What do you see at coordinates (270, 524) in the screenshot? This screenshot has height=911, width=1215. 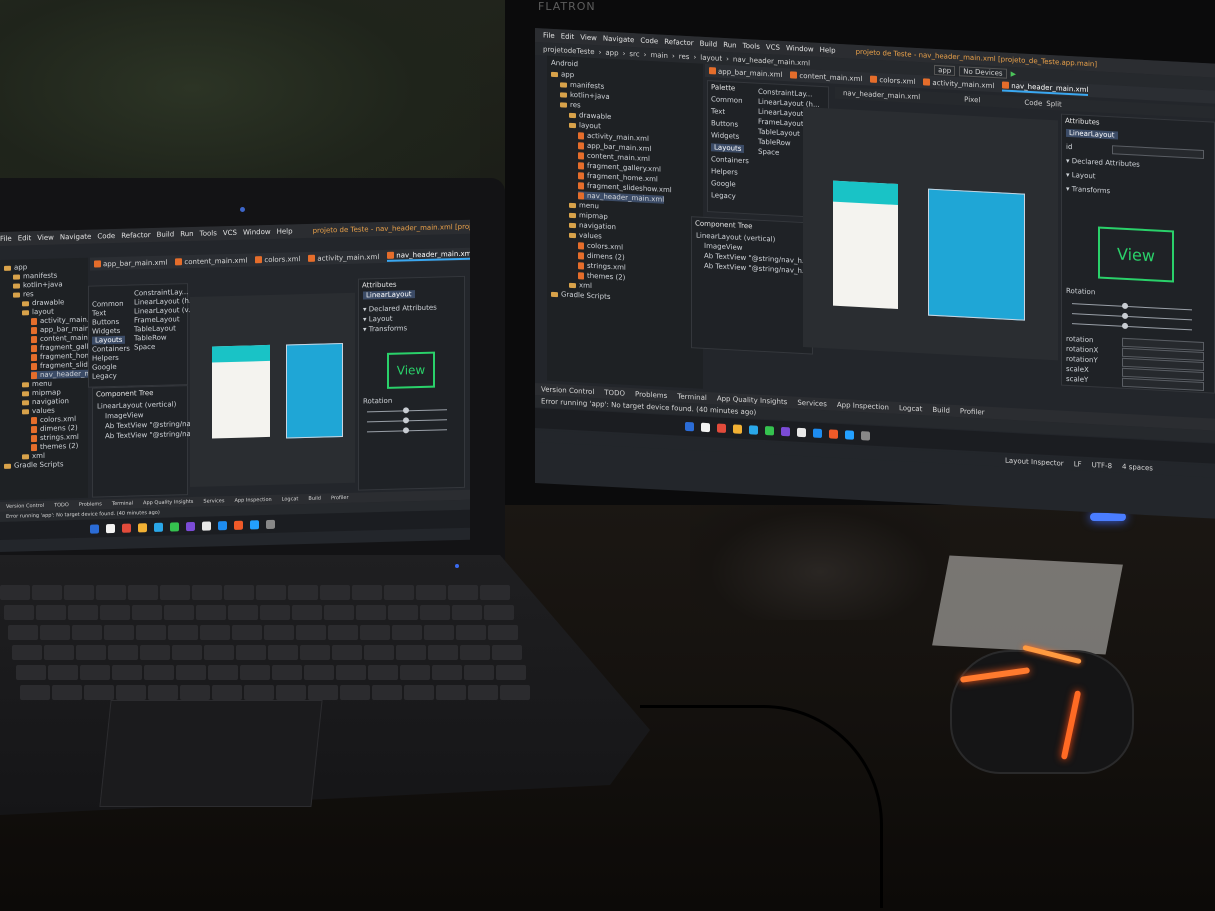 I see `settings-icon` at bounding box center [270, 524].